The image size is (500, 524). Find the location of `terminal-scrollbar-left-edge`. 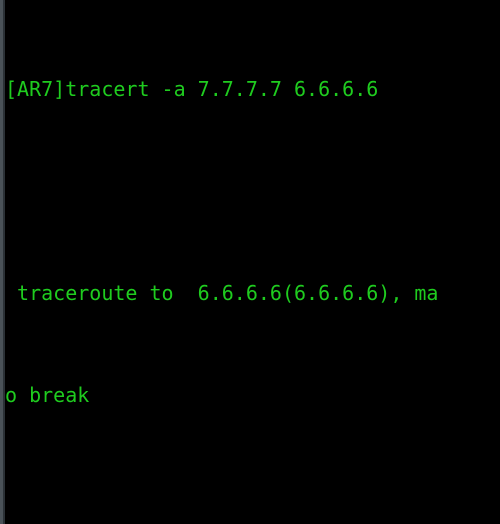

terminal-scrollbar-left-edge is located at coordinates (2, 262).